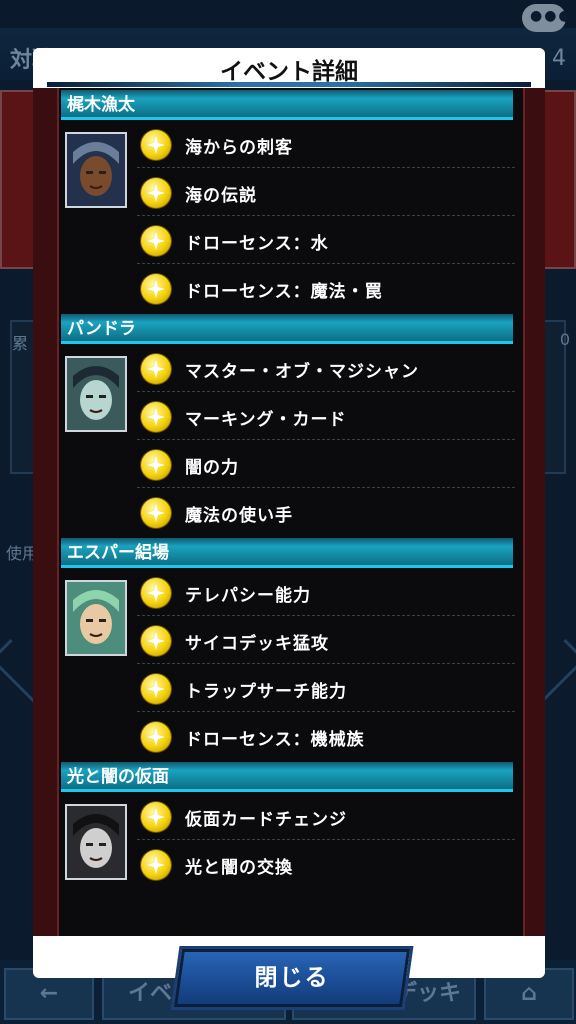 This screenshot has height=1024, width=576. I want to click on group-body: 仮面カードチェンジ 光と闇の交換, so click(291, 840).